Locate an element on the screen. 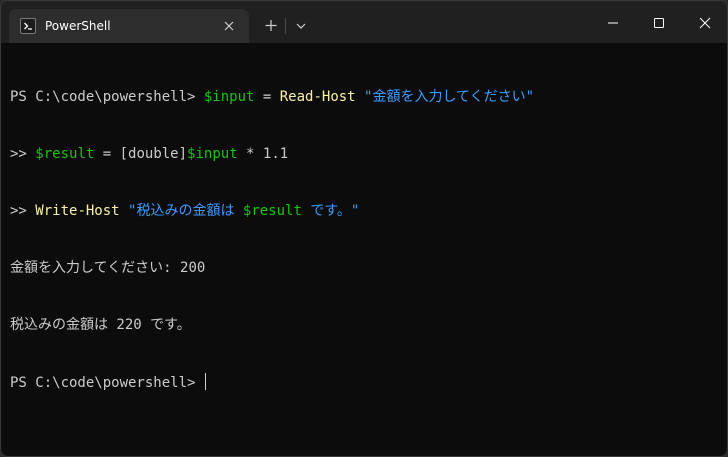 The width and height of the screenshot is (728, 457). powershell-prompt-icon is located at coordinates (28, 26).